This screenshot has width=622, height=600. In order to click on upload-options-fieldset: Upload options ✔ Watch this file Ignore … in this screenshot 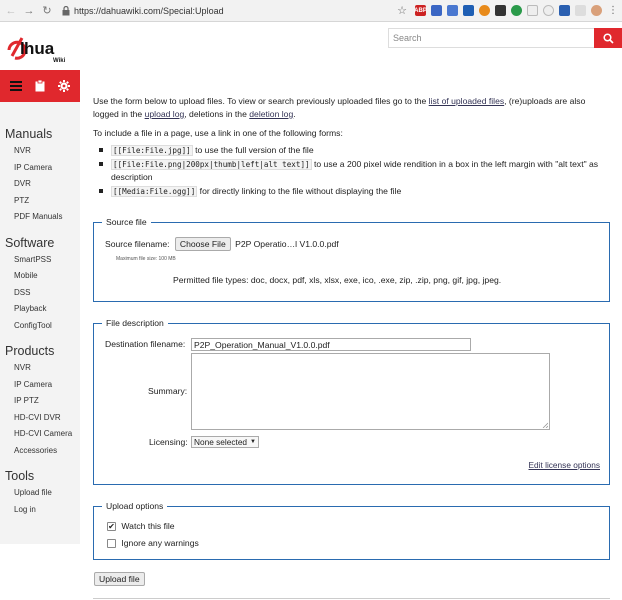, I will do `click(351, 530)`.